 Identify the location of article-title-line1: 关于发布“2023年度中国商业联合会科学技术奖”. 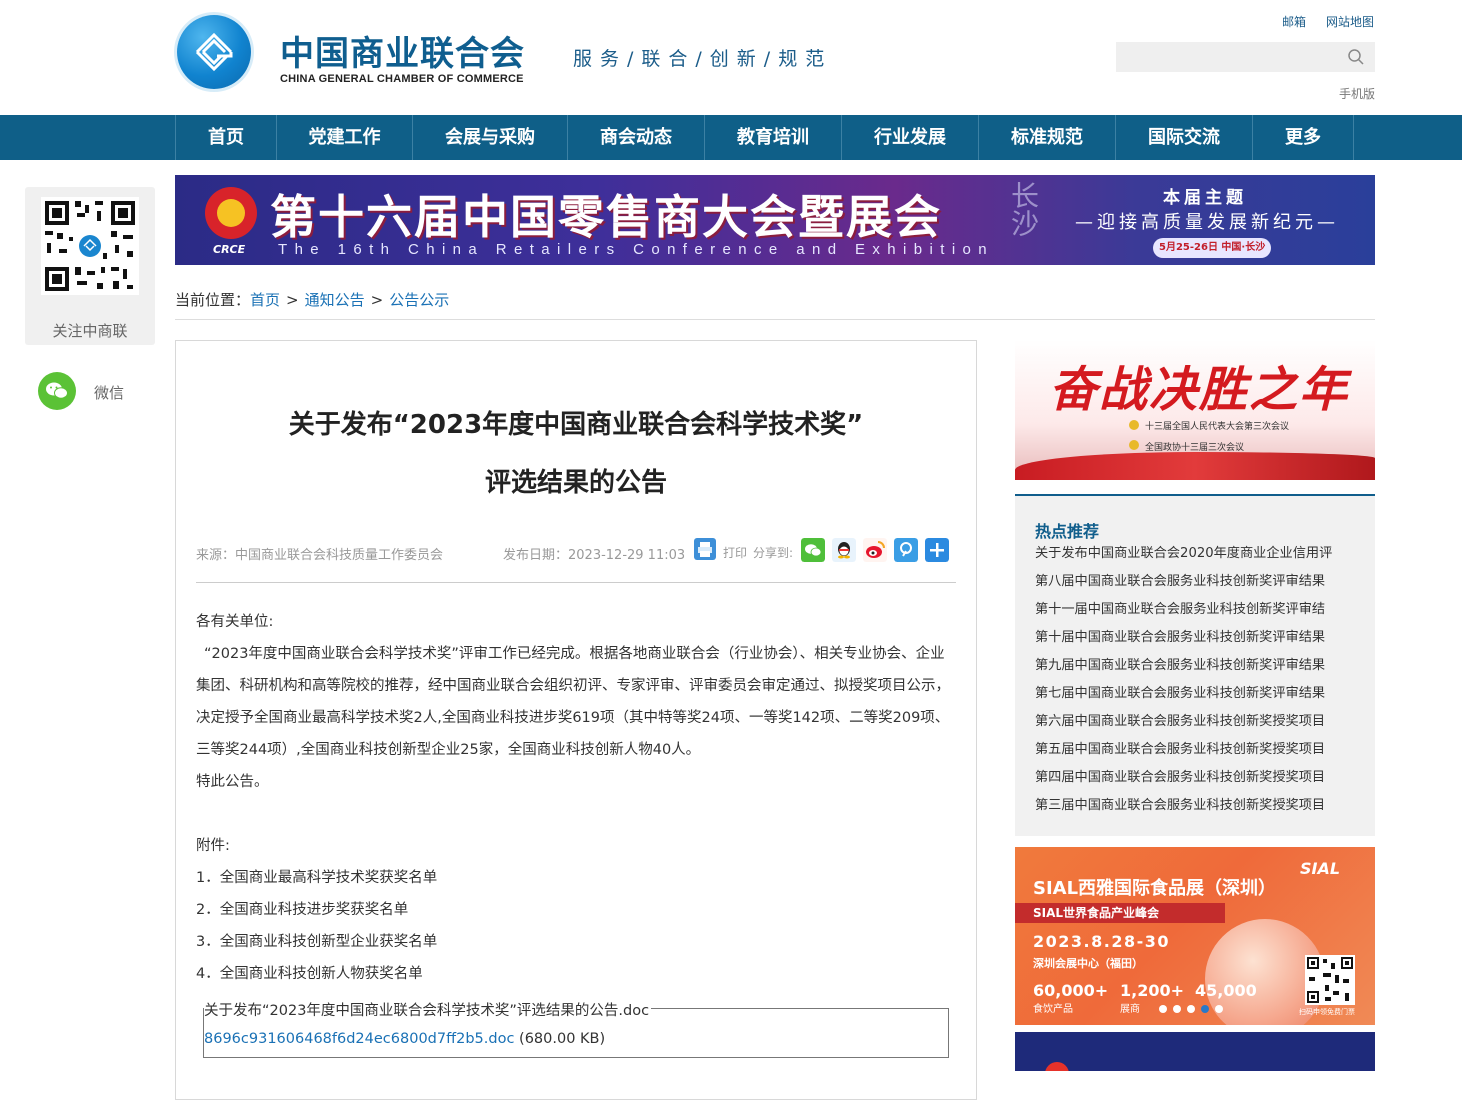
(576, 425).